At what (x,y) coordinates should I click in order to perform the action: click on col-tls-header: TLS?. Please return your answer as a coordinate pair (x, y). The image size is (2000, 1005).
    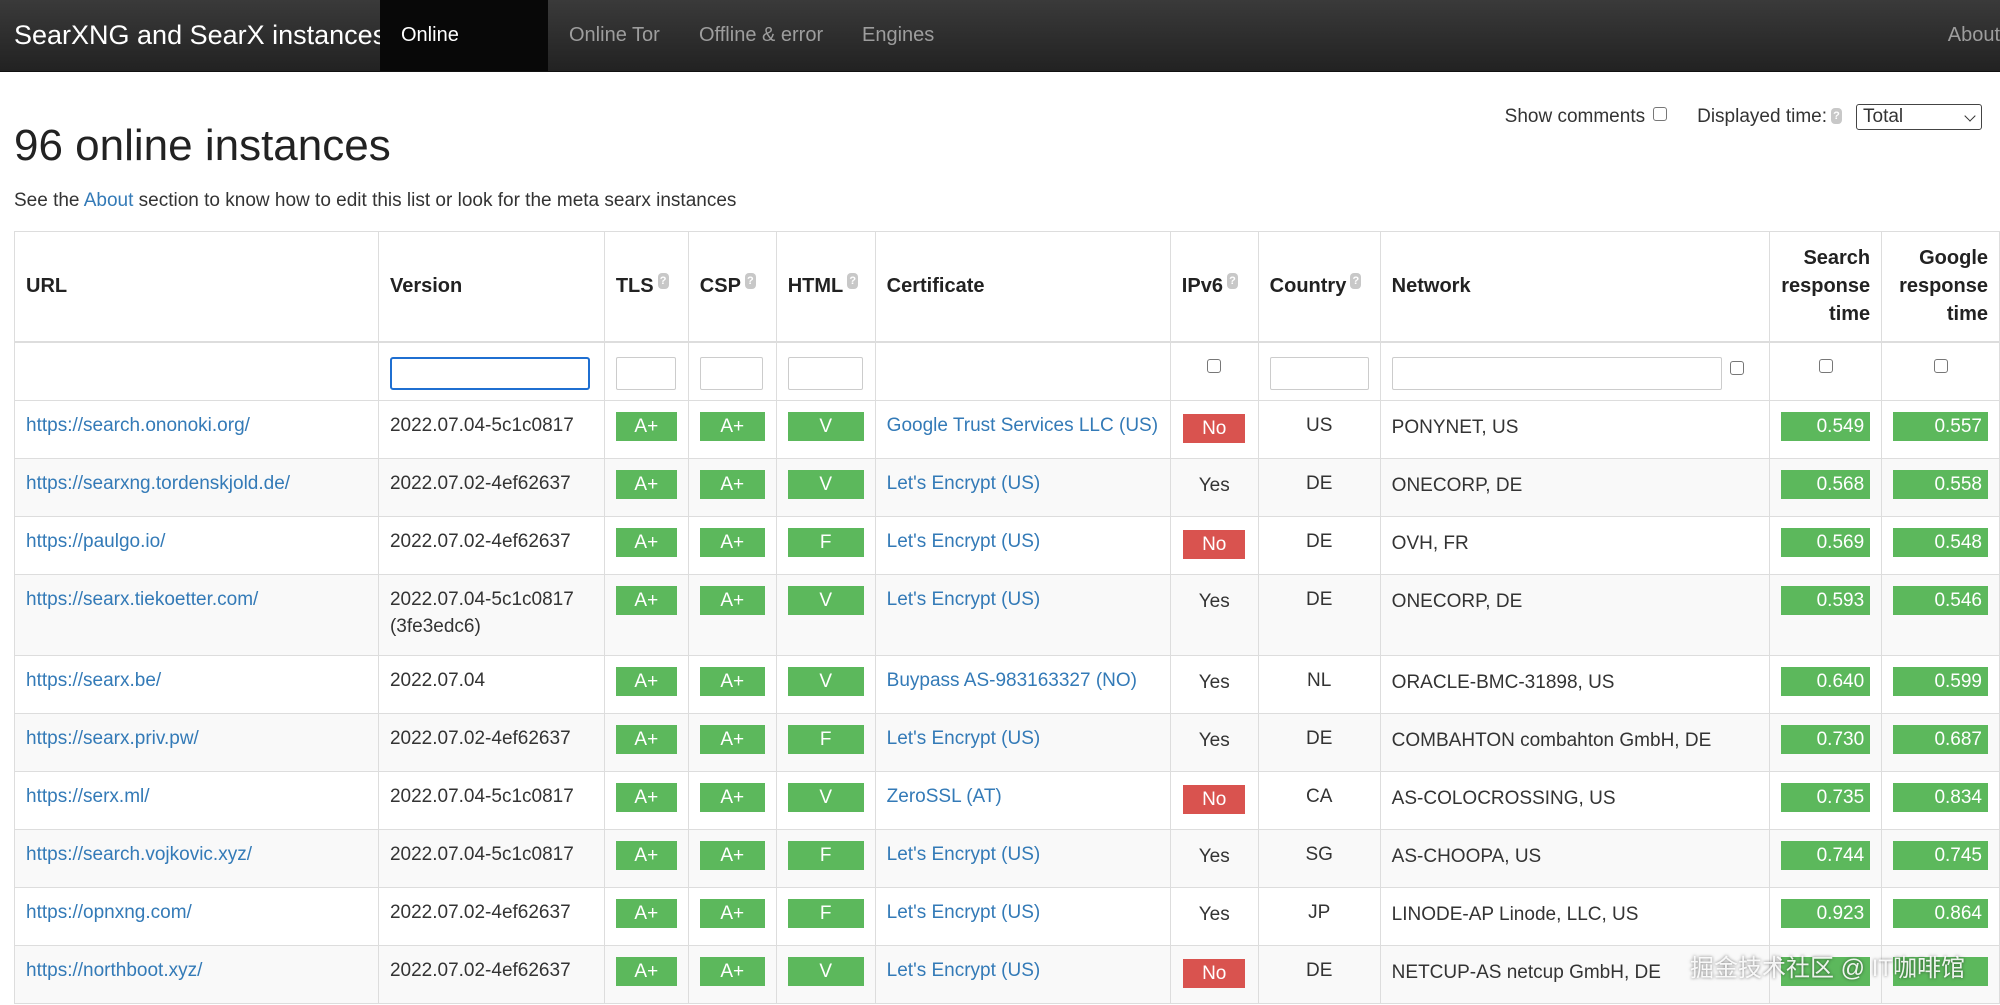
    Looking at the image, I should click on (646, 287).